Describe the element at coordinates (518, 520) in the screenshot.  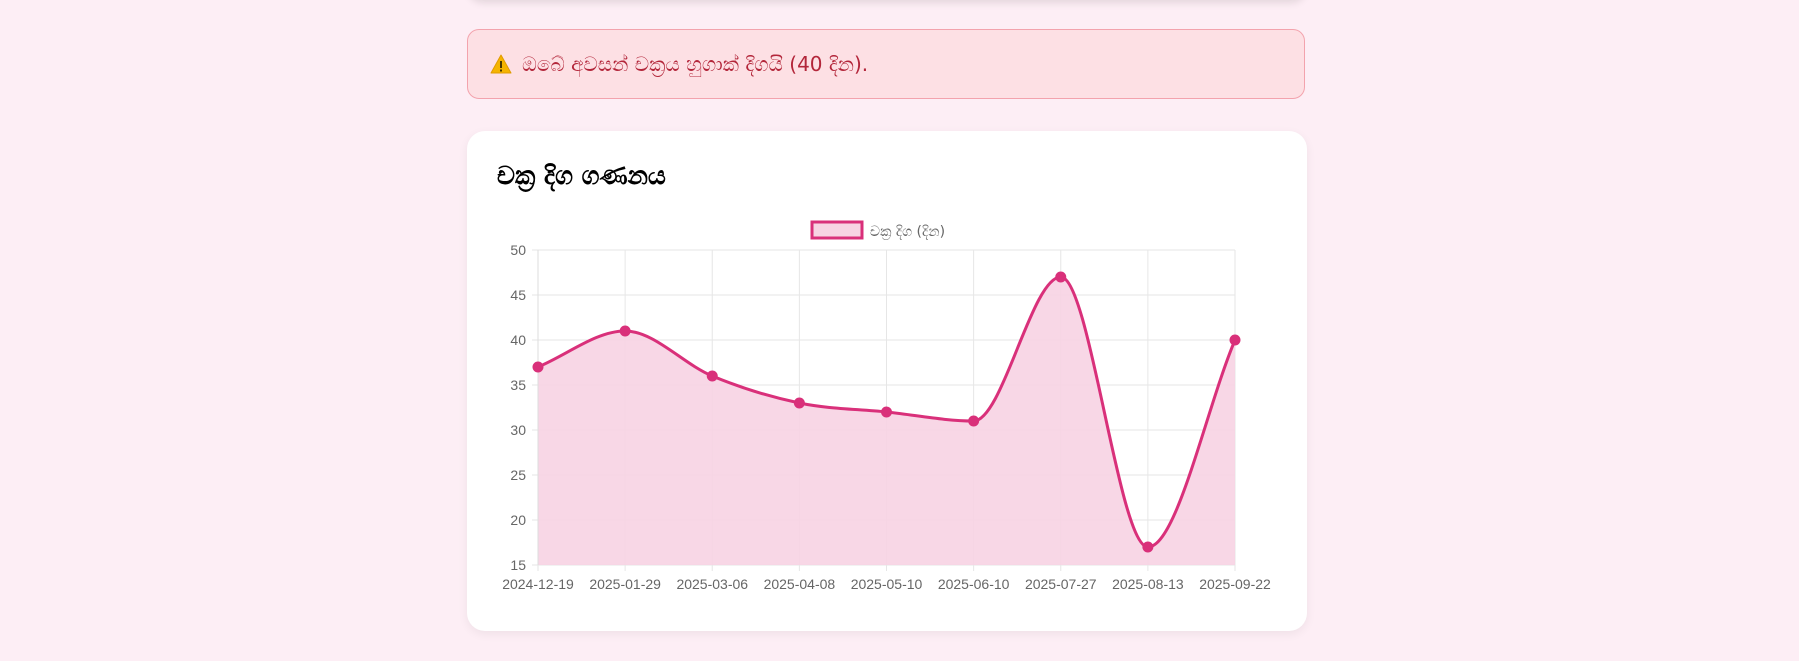
I see `y-tick-label: 20` at that location.